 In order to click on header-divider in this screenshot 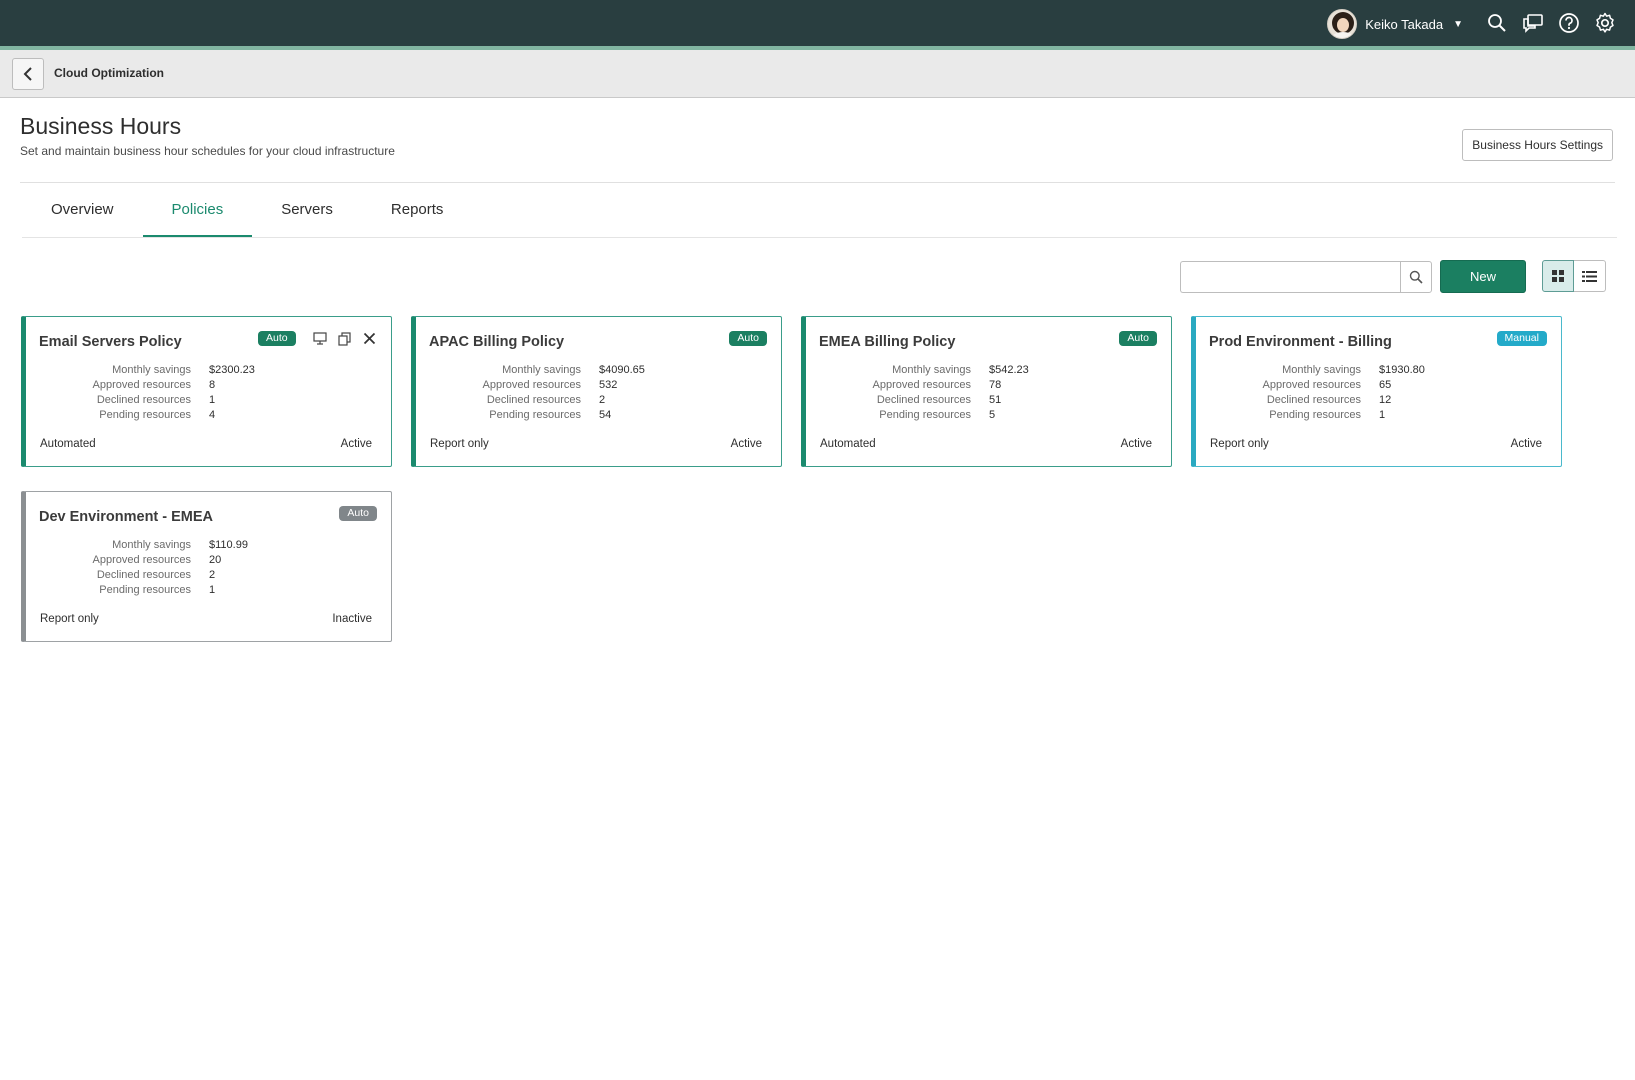, I will do `click(817, 182)`.